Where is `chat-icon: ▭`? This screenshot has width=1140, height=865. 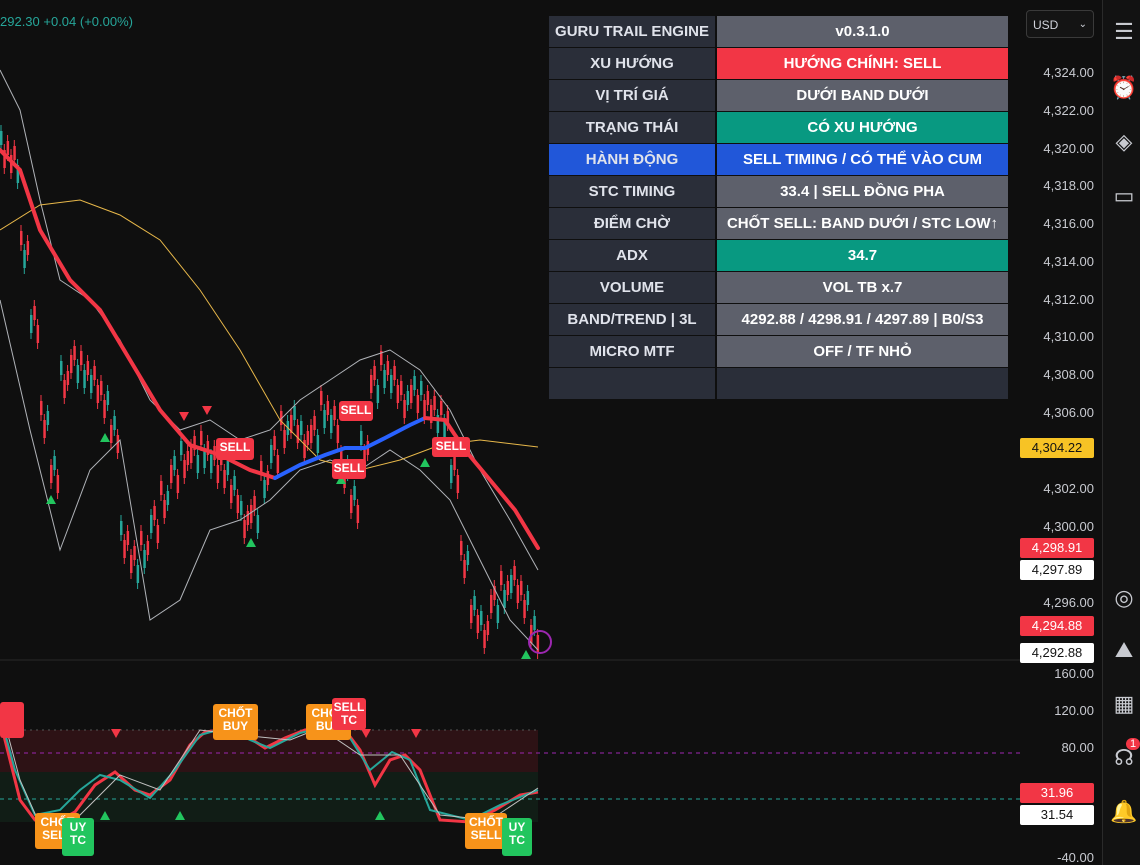 chat-icon: ▭ is located at coordinates (1124, 196).